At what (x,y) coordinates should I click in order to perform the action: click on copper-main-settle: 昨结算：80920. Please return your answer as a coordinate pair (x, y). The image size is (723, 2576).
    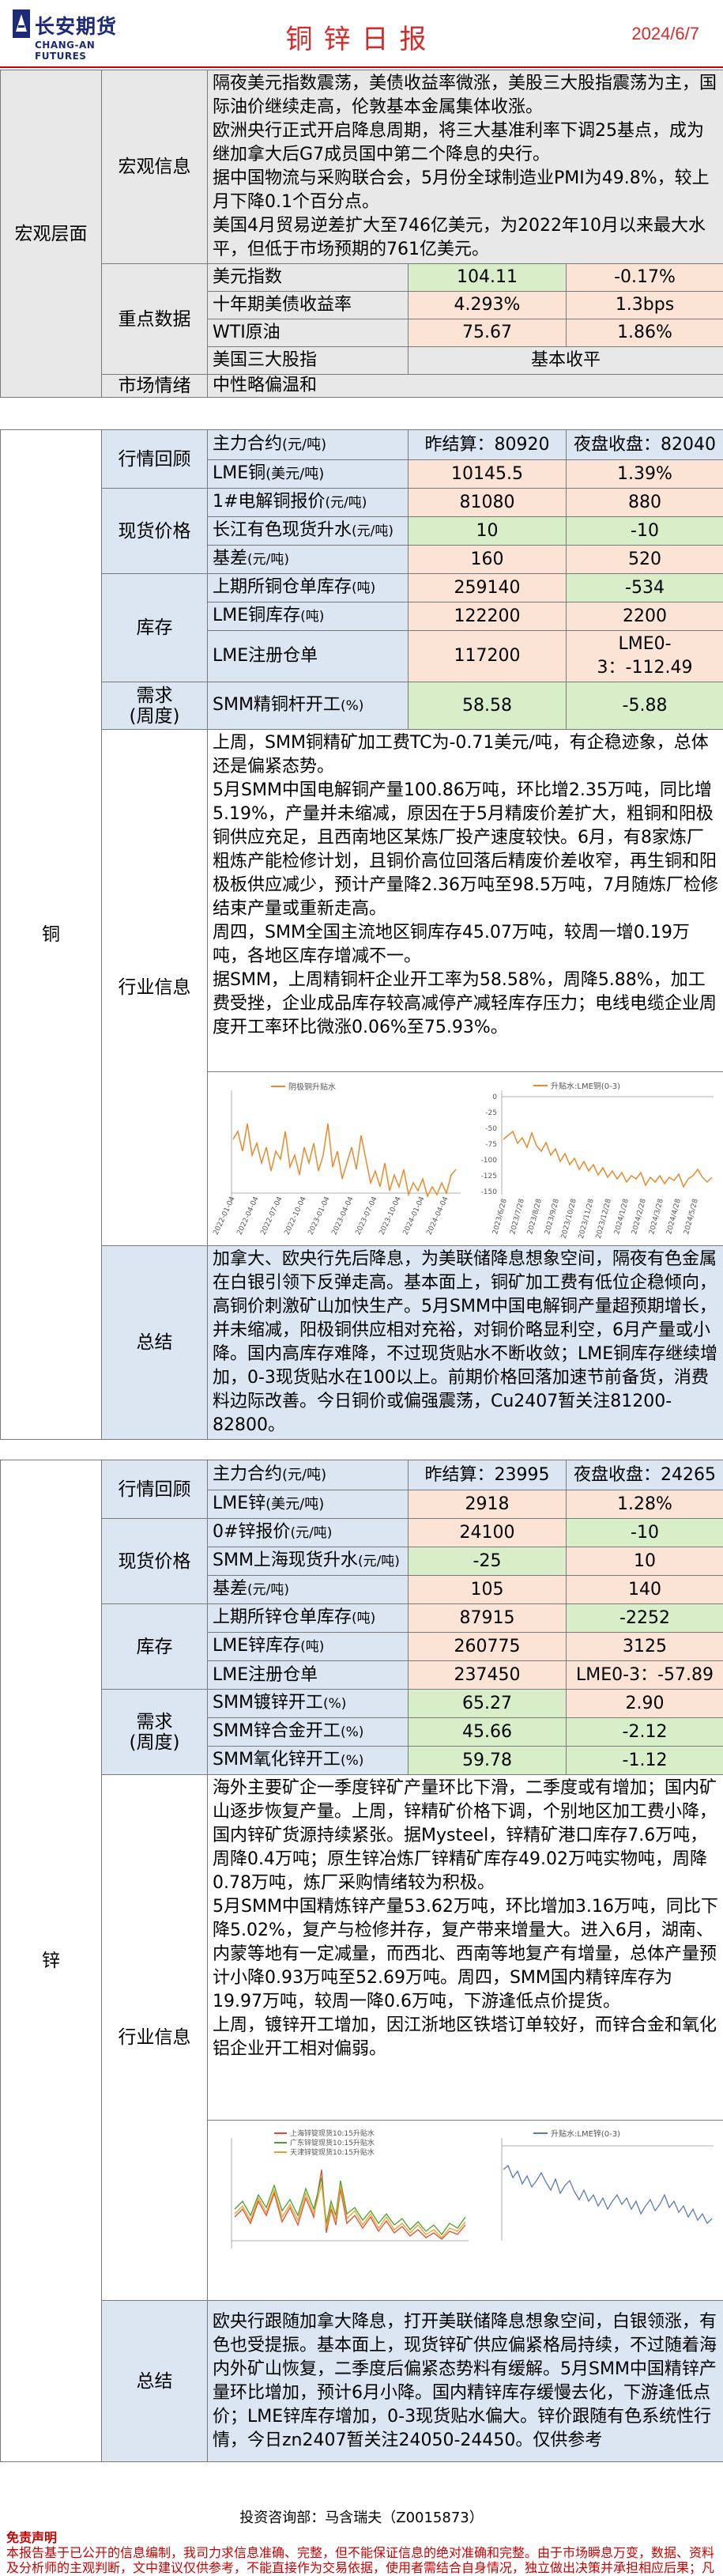
    Looking at the image, I should click on (487, 444).